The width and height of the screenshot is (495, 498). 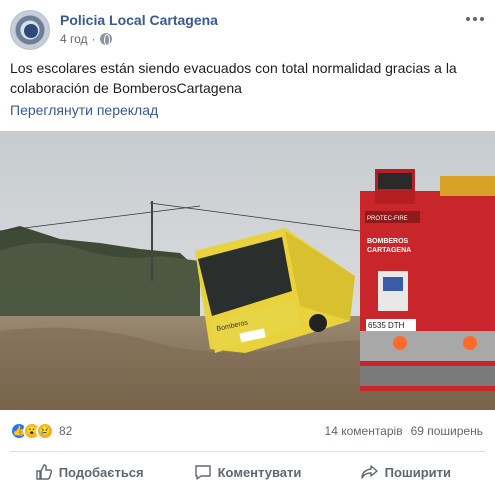 I want to click on see-translation-link: Переглянути переклад, so click(x=84, y=110).